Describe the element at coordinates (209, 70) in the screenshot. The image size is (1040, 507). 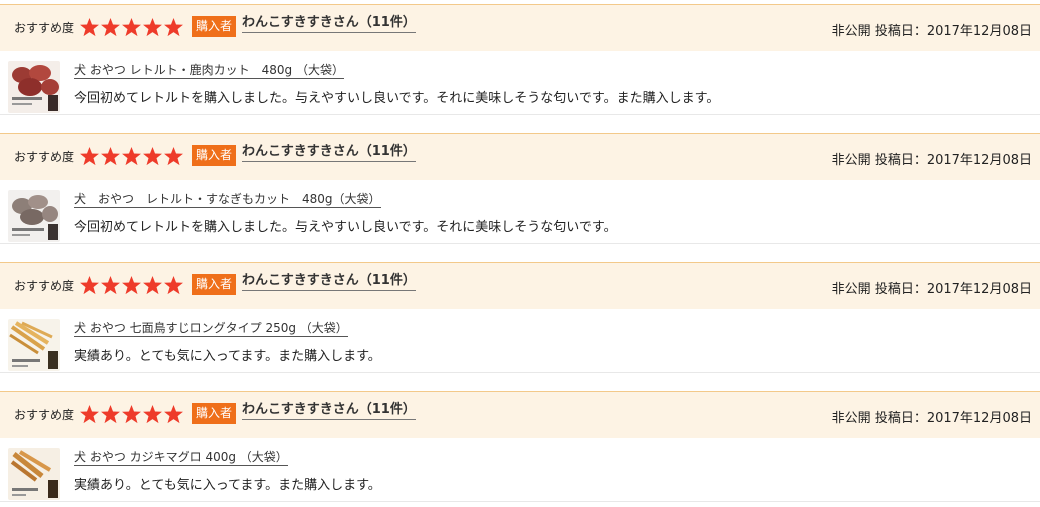
I see `product-link: 犬 おやつ レトルト・鹿肉カット 480g （大袋）` at that location.